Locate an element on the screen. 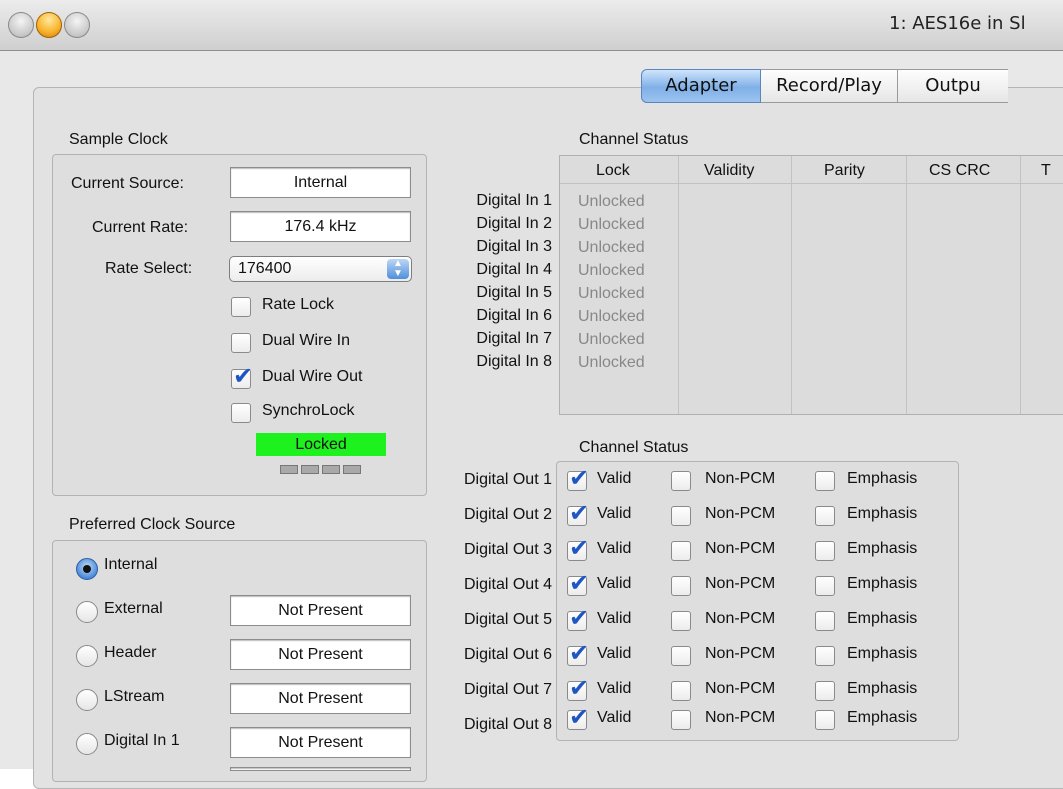 This screenshot has height=789, width=1063. digital-out-6-emphasis-checkbox is located at coordinates (825, 656).